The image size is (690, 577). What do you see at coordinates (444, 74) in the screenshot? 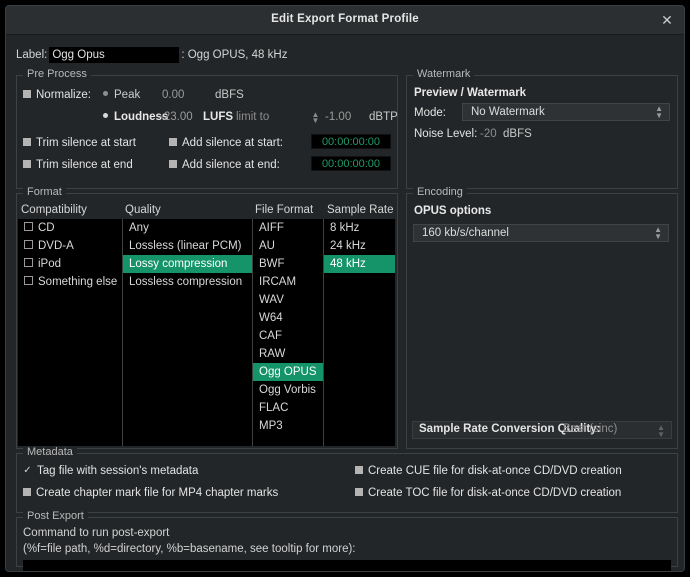
I see `watermark-legend: Watermark` at bounding box center [444, 74].